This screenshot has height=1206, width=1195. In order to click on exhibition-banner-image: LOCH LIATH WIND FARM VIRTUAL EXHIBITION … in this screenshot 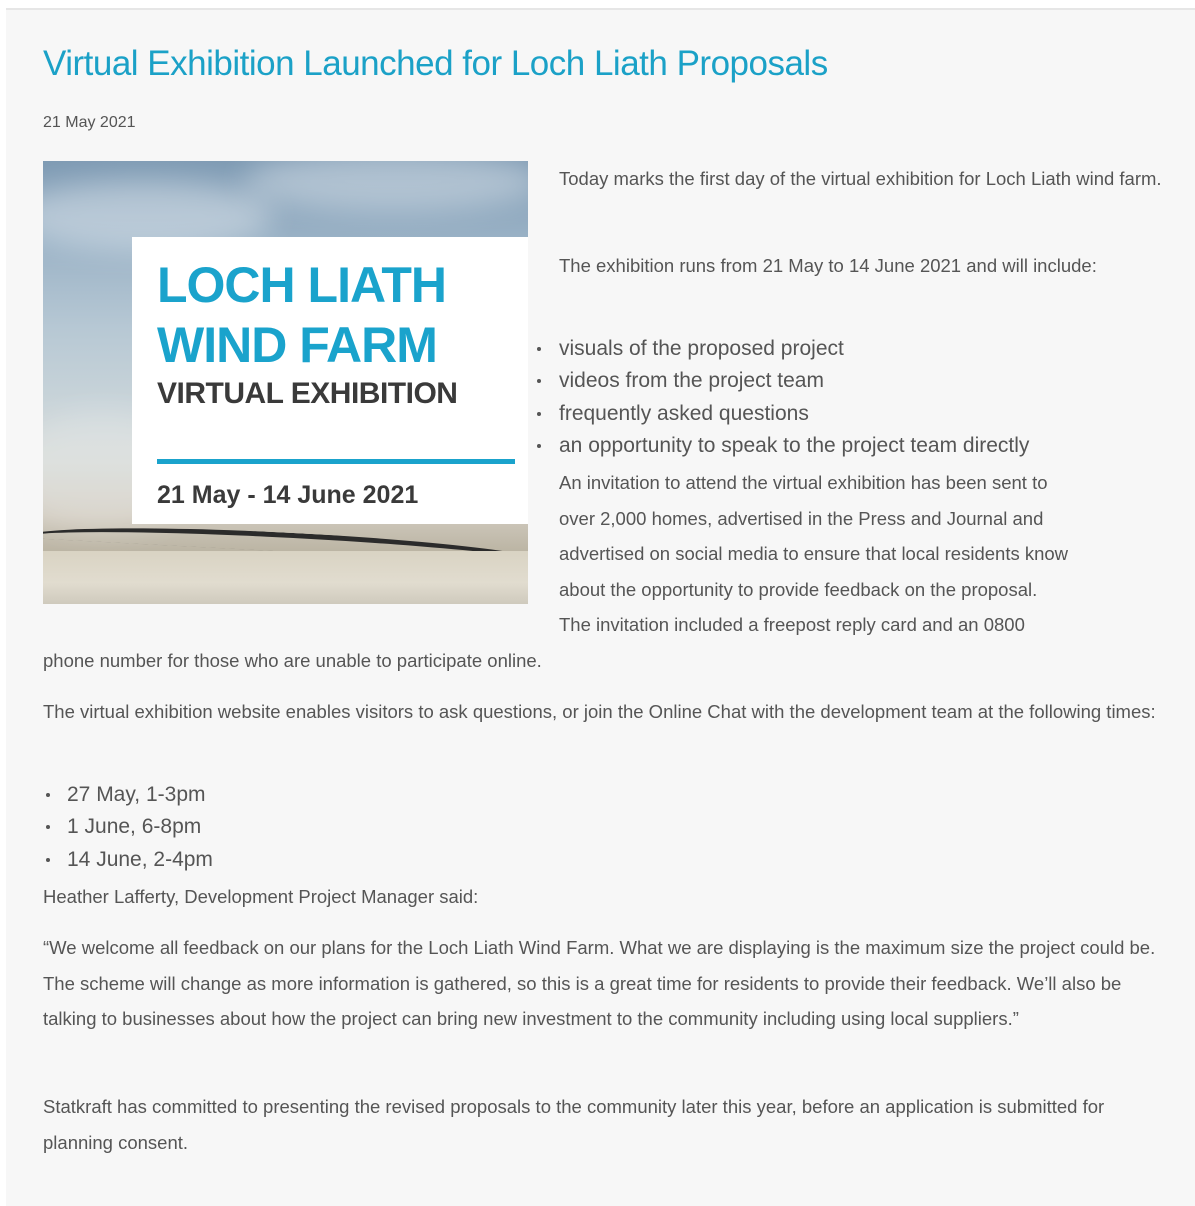, I will do `click(285, 382)`.